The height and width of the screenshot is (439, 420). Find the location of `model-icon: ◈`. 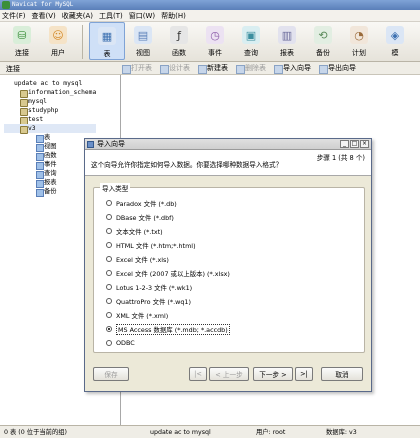

model-icon: ◈ is located at coordinates (395, 35).